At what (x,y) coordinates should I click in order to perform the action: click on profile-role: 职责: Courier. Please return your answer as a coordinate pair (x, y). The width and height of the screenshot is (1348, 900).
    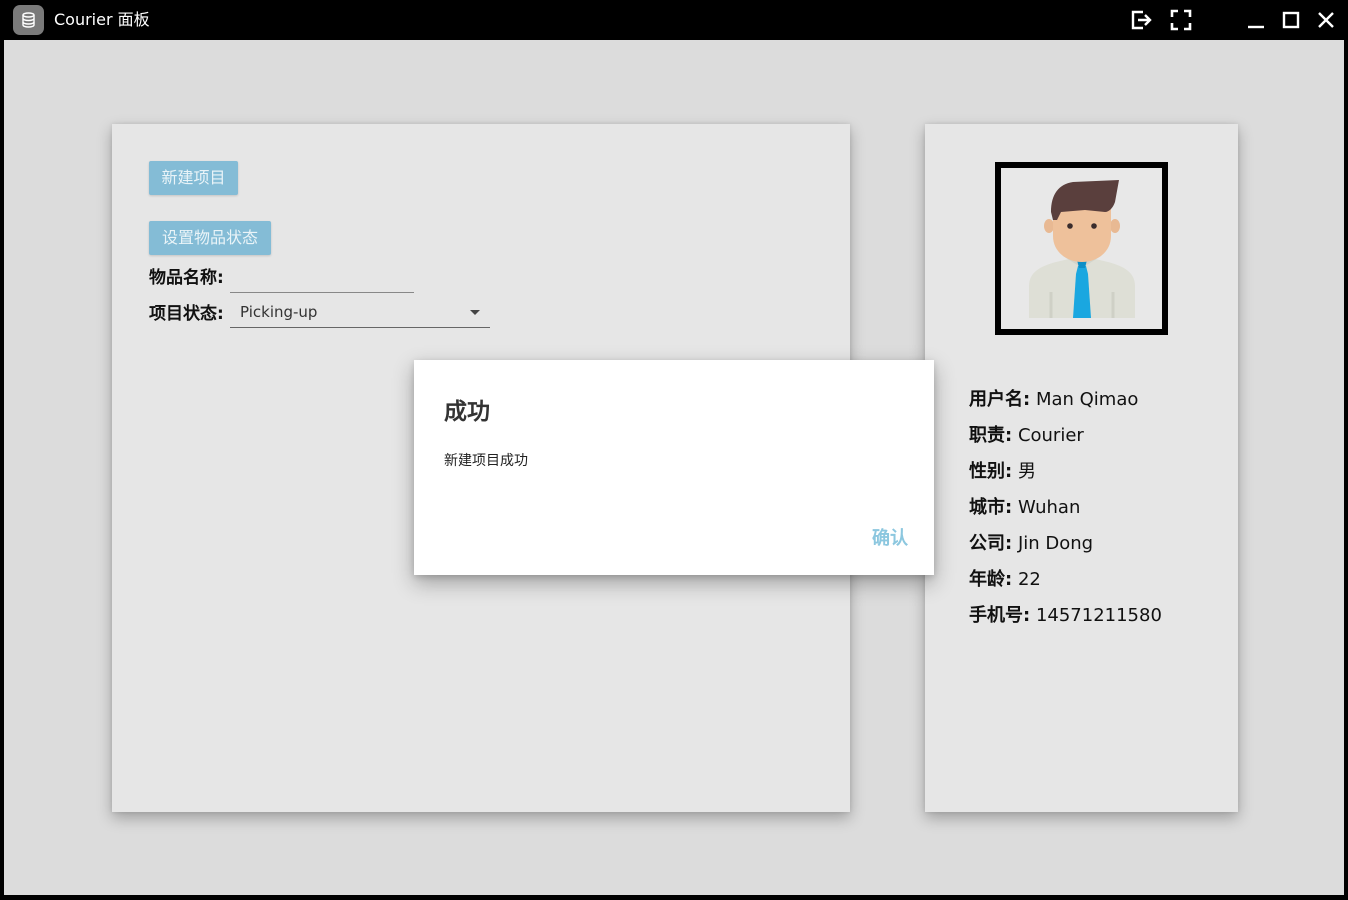
    Looking at the image, I should click on (1026, 434).